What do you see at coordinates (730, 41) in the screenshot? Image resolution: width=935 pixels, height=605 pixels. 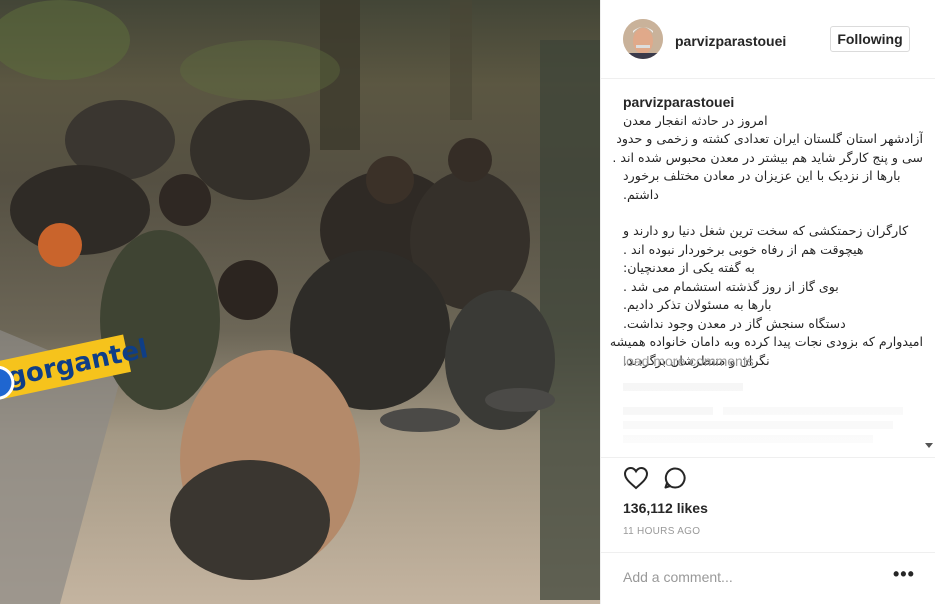 I see `username-link: parvizparastouei` at bounding box center [730, 41].